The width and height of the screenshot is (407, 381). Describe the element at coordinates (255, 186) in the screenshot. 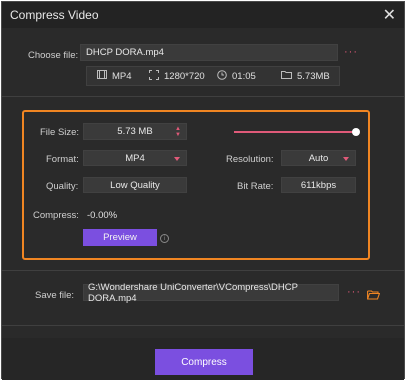

I see `bitrate-label: Bit Rate:` at that location.